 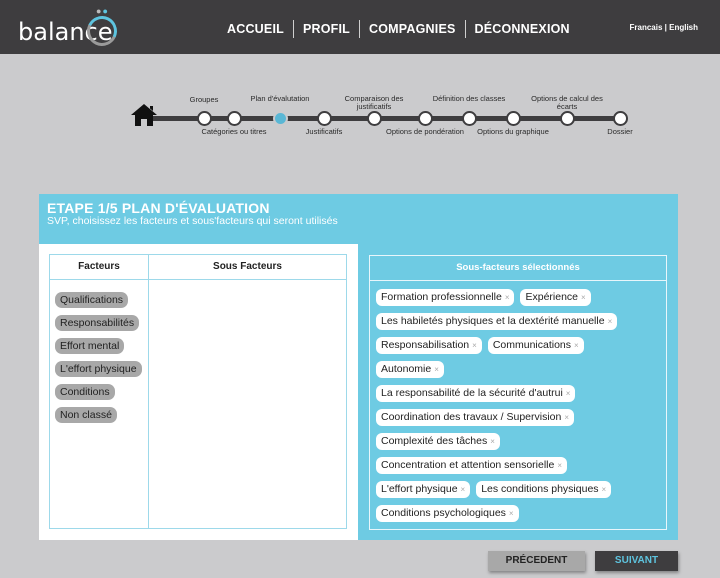 I want to click on subfactors-header: Sous Facteurs, so click(x=247, y=267).